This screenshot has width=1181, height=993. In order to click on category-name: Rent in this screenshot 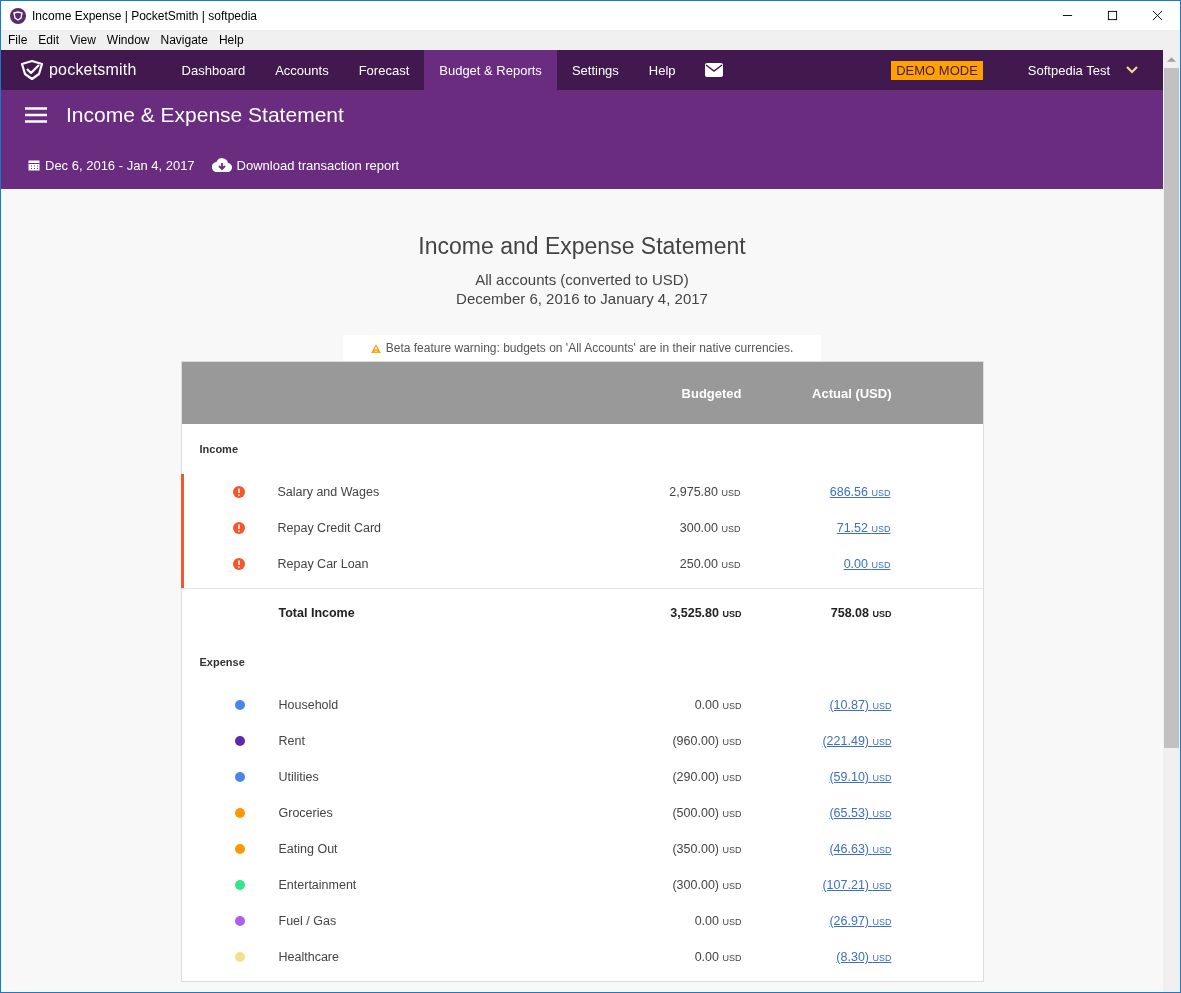, I will do `click(292, 741)`.